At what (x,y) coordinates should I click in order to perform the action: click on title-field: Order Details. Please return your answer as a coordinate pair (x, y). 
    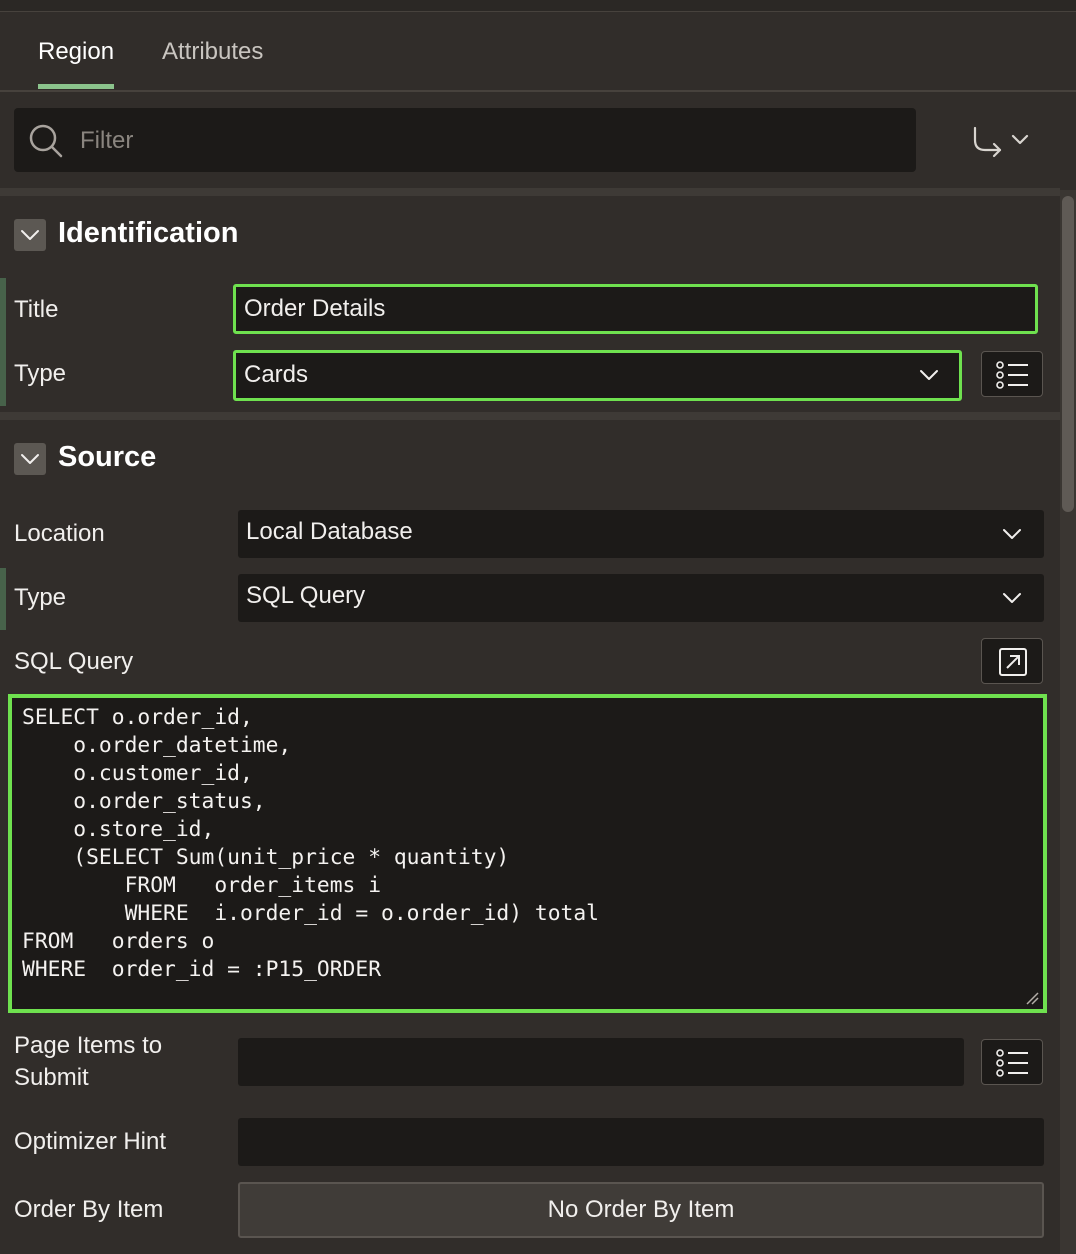
    Looking at the image, I should click on (635, 309).